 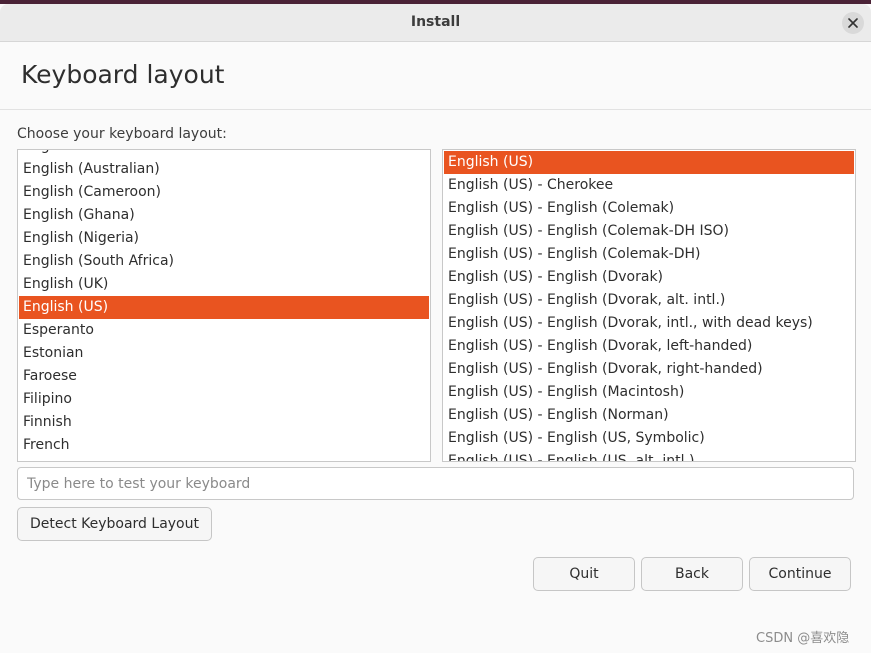 I want to click on layout-list-item: French, so click(x=224, y=445).